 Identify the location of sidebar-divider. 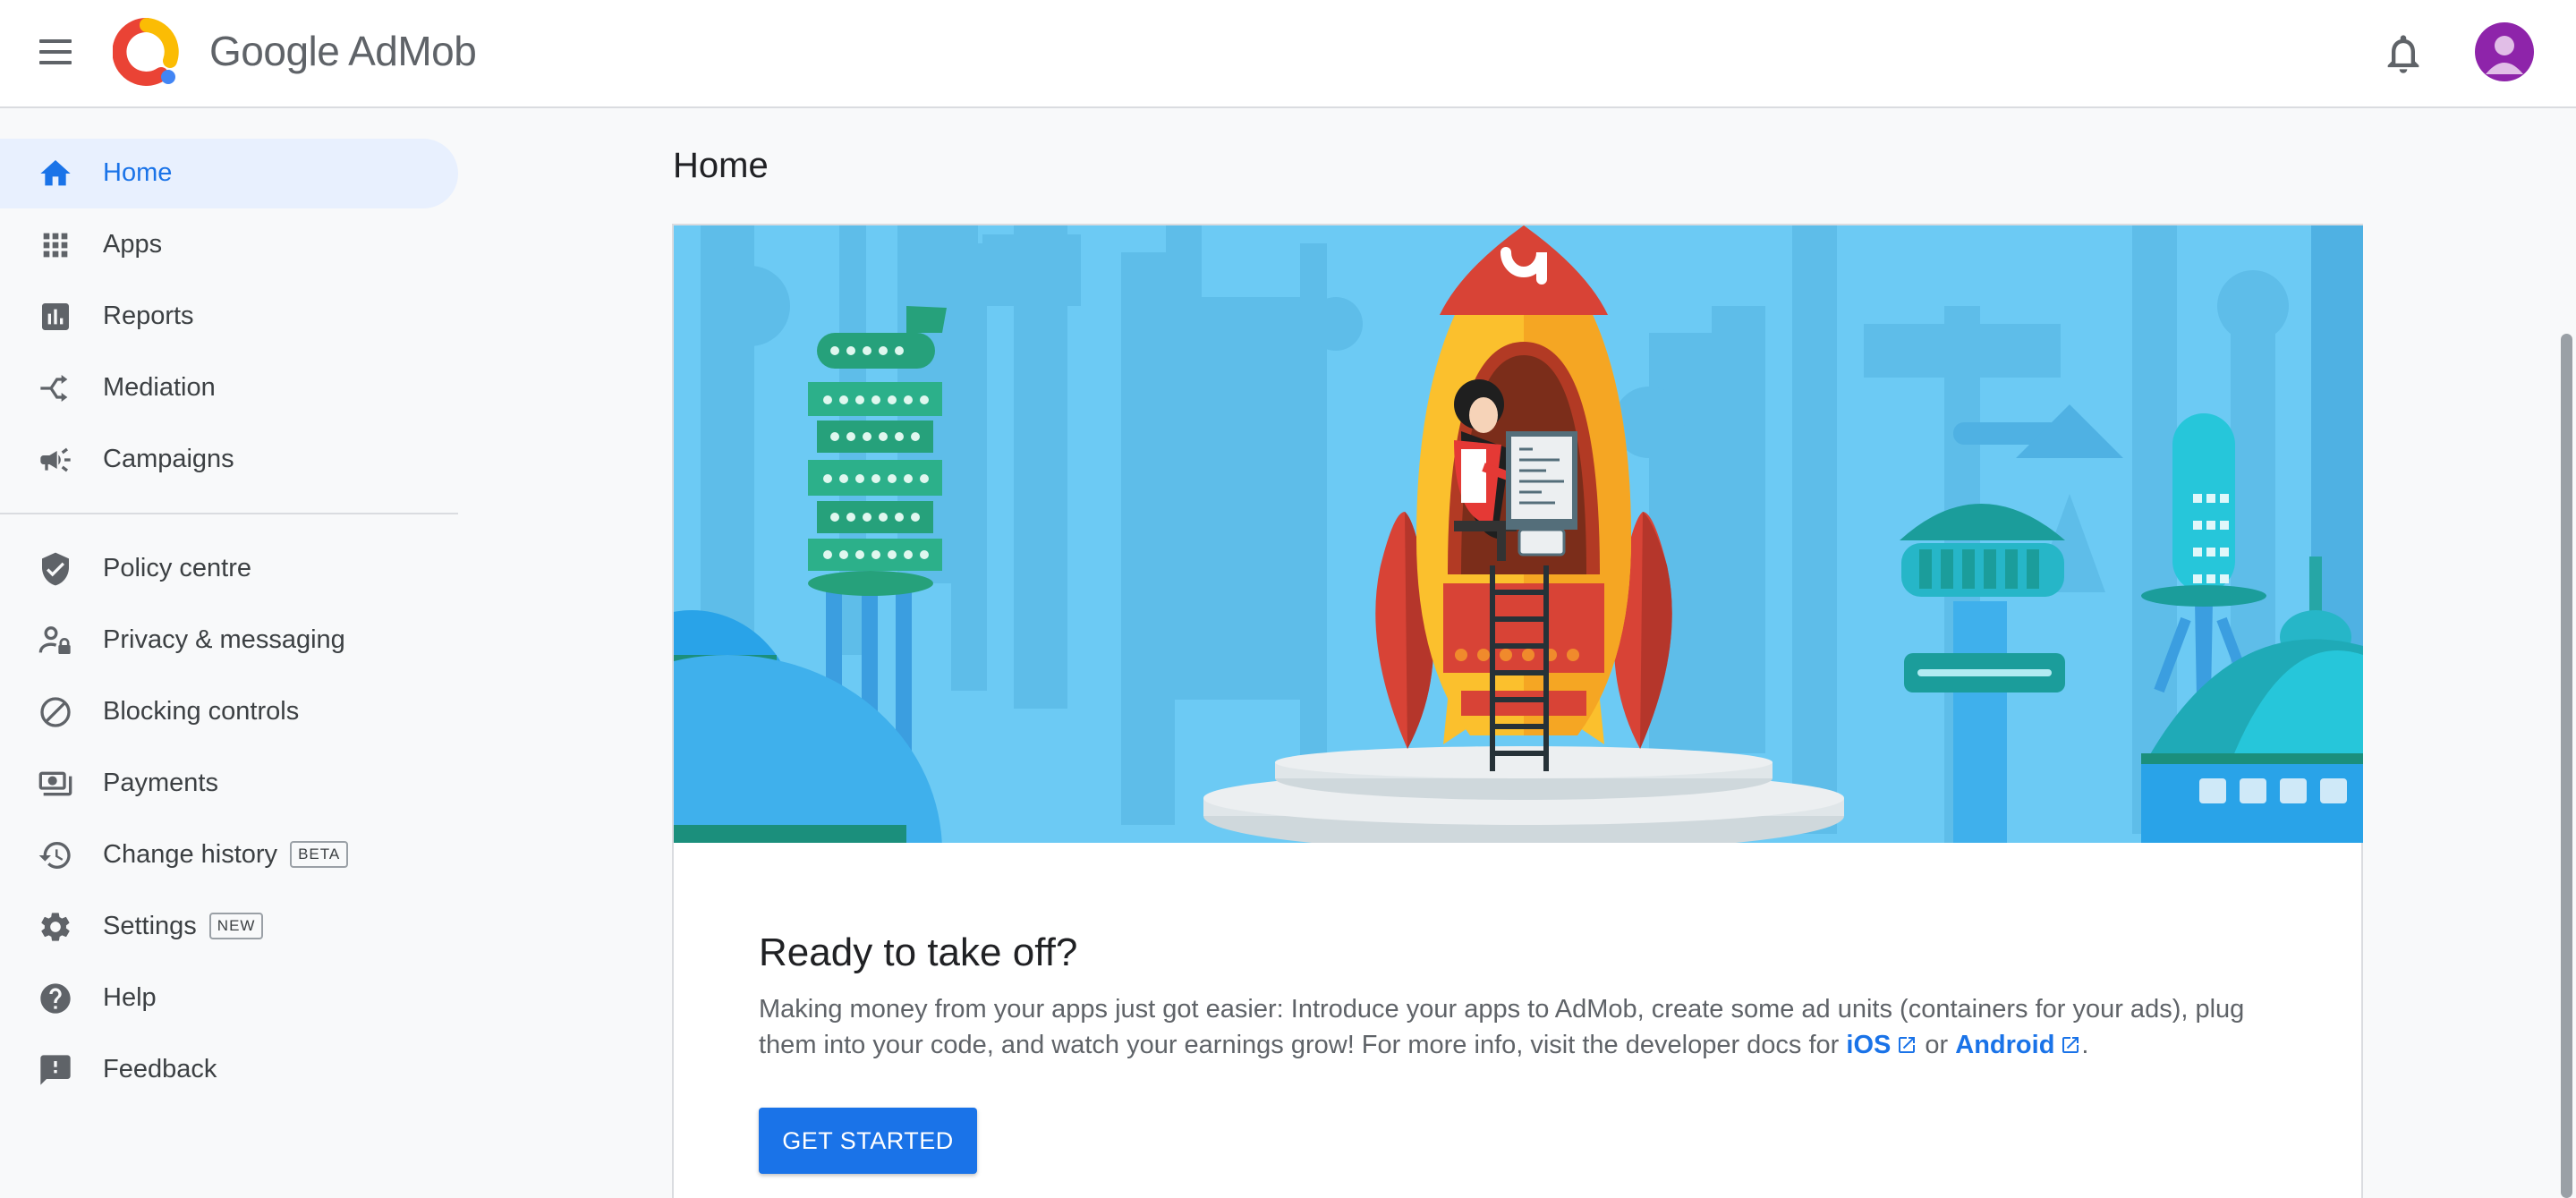
(229, 513).